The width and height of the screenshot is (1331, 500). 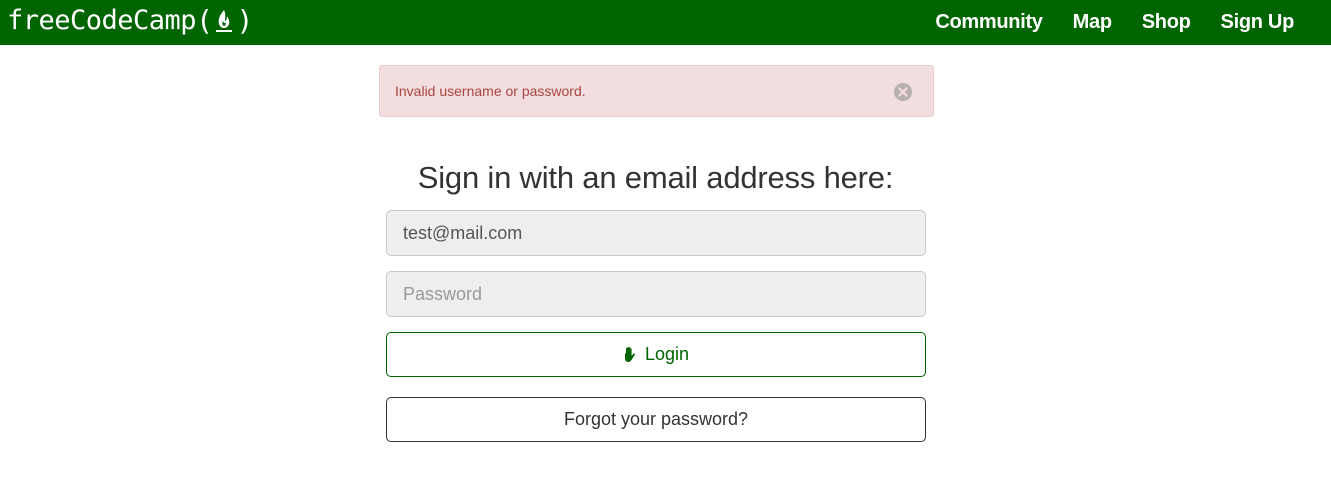 What do you see at coordinates (102, 20) in the screenshot?
I see `brand-text: freeCodeCamp` at bounding box center [102, 20].